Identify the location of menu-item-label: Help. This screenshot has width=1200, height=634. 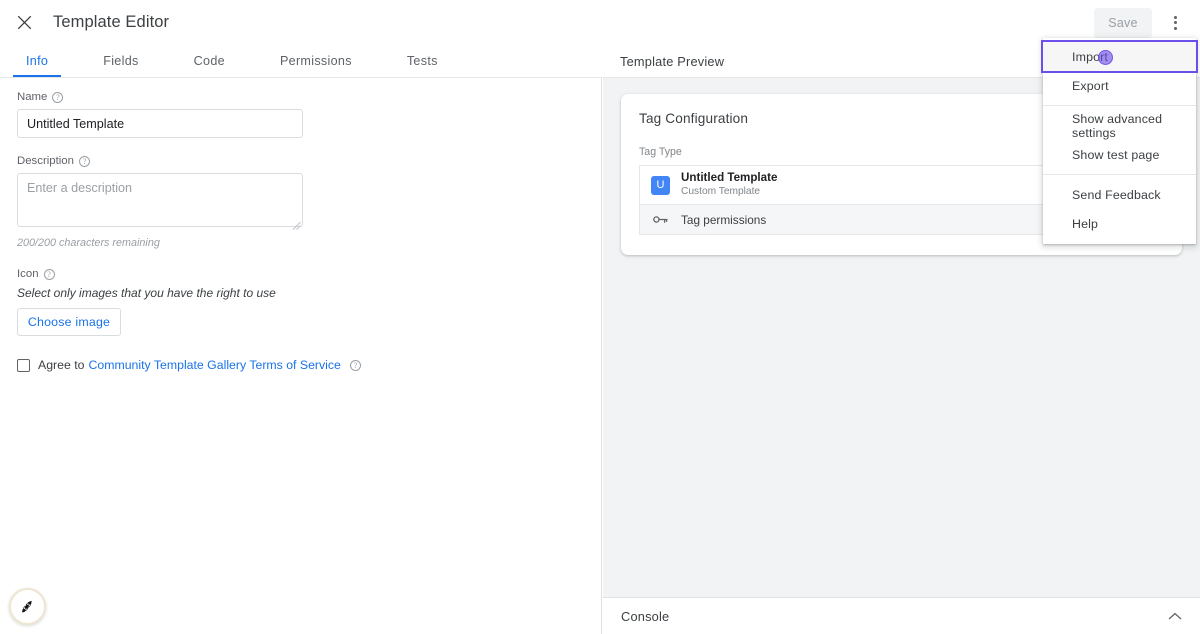
(1085, 223).